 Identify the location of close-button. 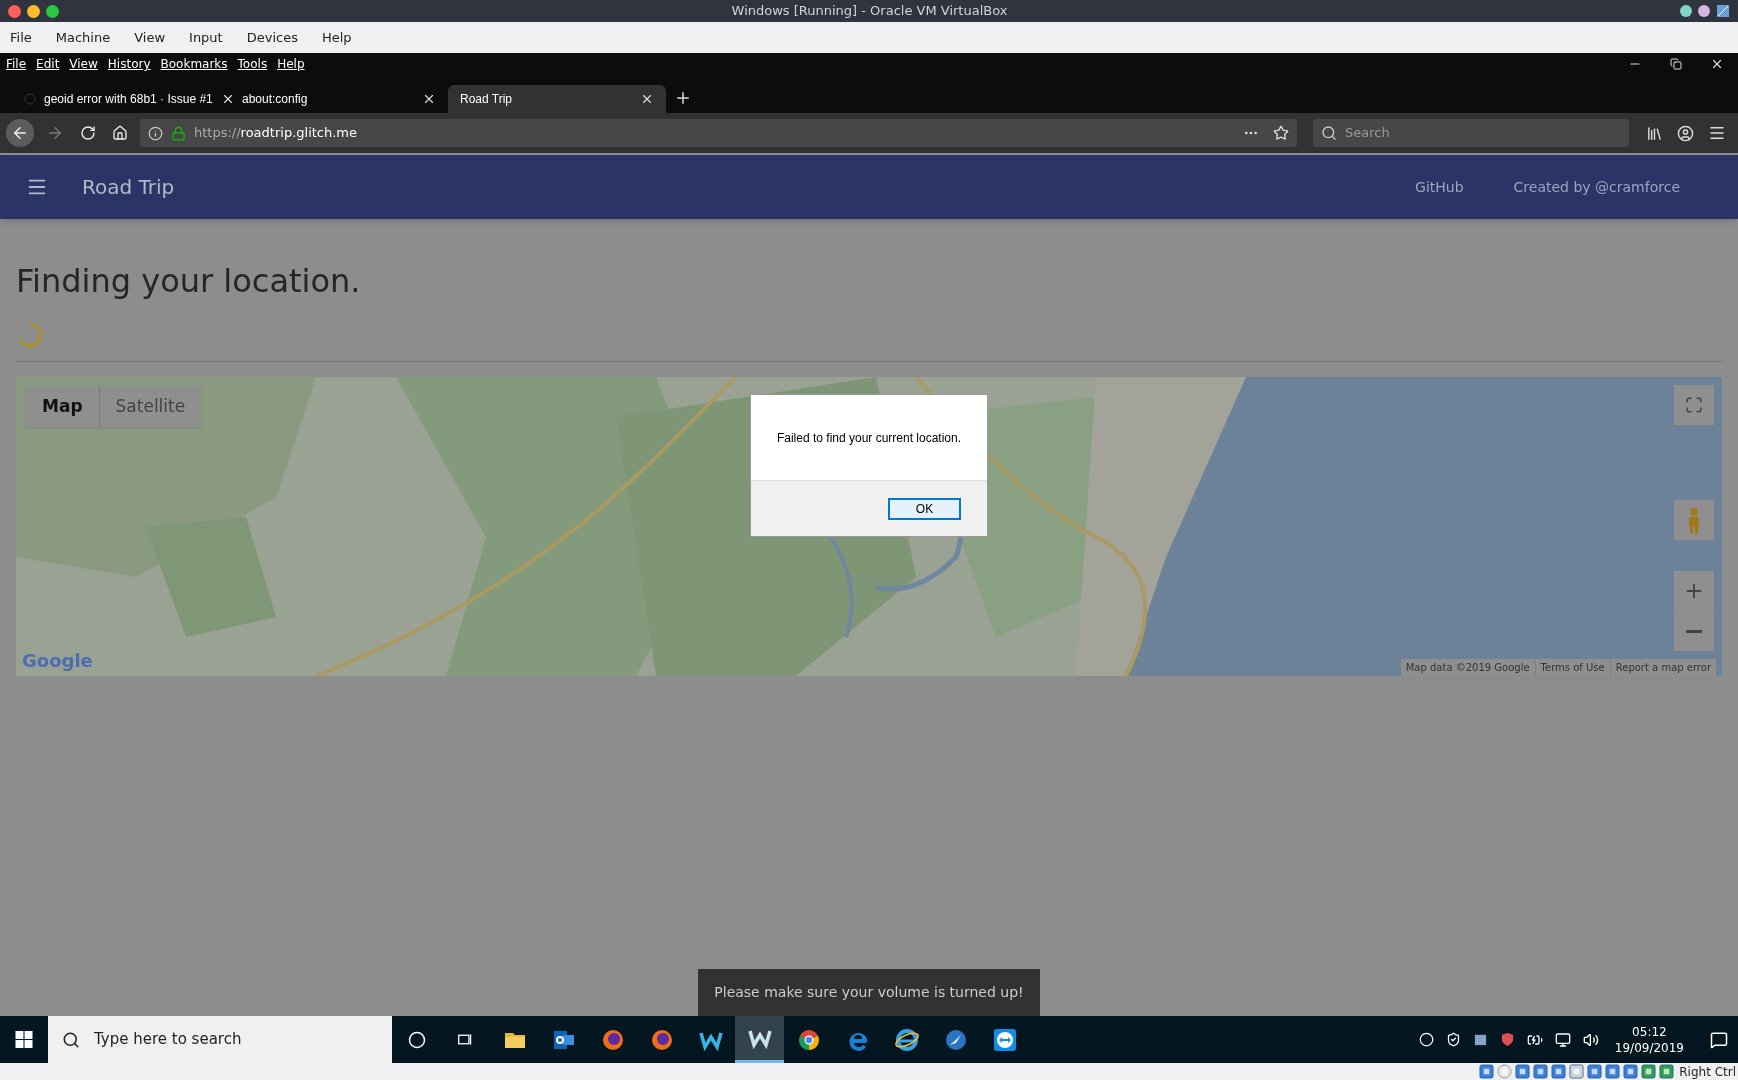
(1717, 64).